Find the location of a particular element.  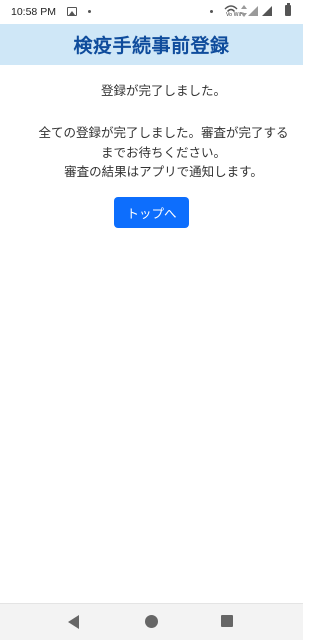

app-header: 検疫手続事前登録 is located at coordinates (151, 44).